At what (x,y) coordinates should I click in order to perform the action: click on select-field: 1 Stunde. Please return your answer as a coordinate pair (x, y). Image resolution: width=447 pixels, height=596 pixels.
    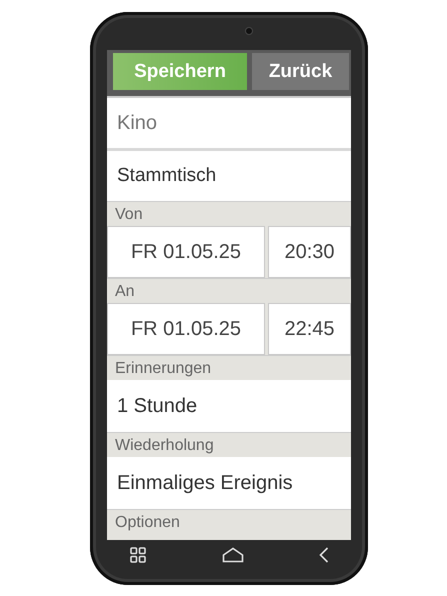
    Looking at the image, I should click on (229, 406).